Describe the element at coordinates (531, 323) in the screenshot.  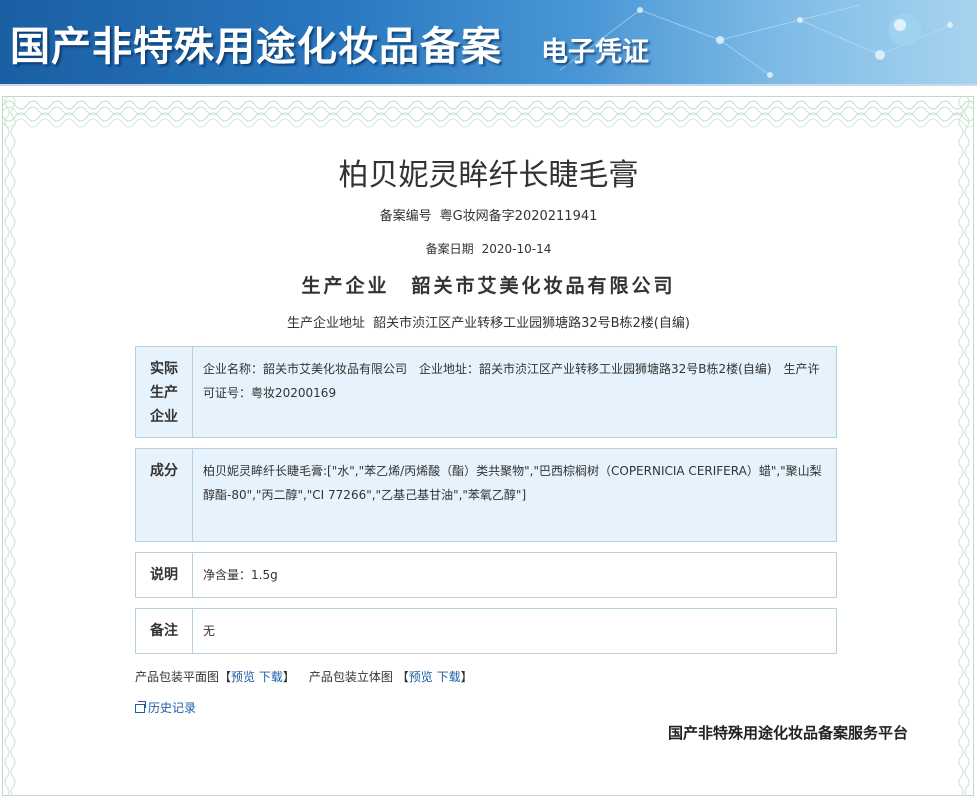
I see `producer-address: 韶关市浈江区产业转移工业园狮塘路32号B栋2楼(自编)` at that location.